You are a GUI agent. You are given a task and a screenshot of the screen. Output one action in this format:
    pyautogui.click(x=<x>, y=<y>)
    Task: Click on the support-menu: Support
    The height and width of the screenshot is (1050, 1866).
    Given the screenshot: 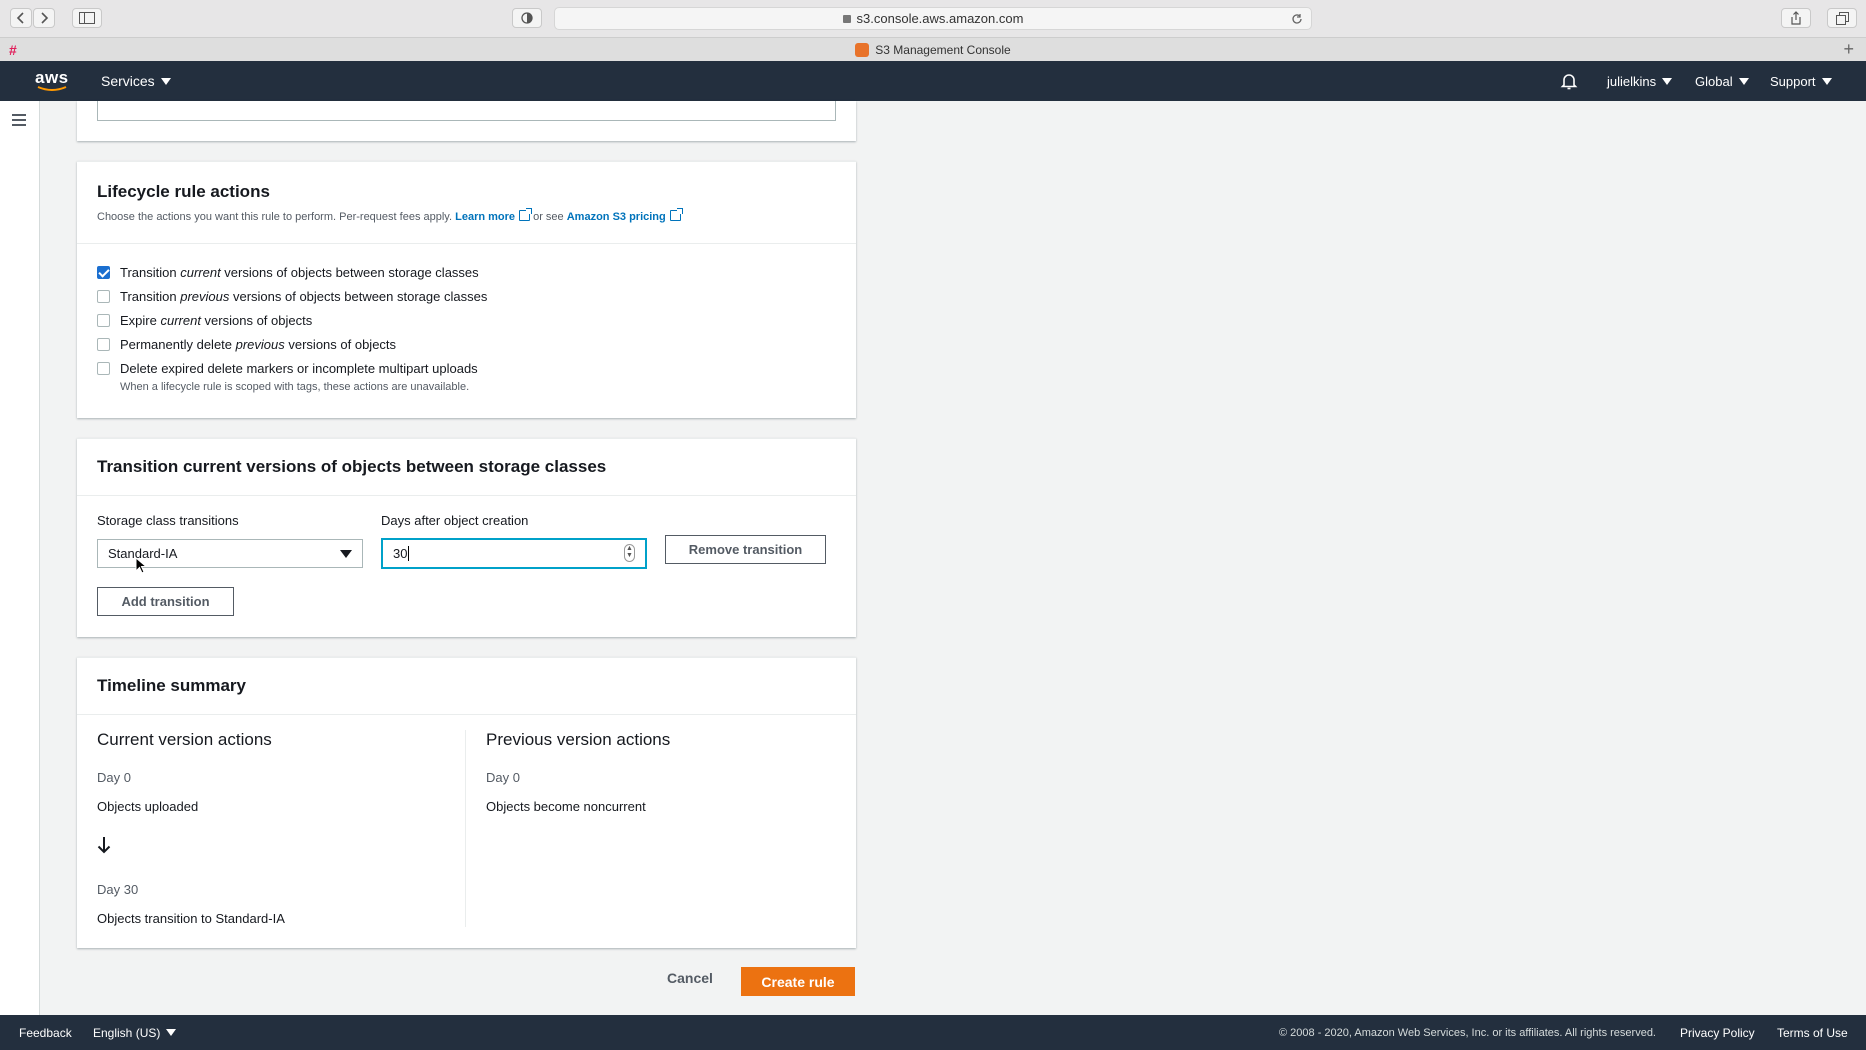 What is the action you would take?
    pyautogui.click(x=1801, y=81)
    